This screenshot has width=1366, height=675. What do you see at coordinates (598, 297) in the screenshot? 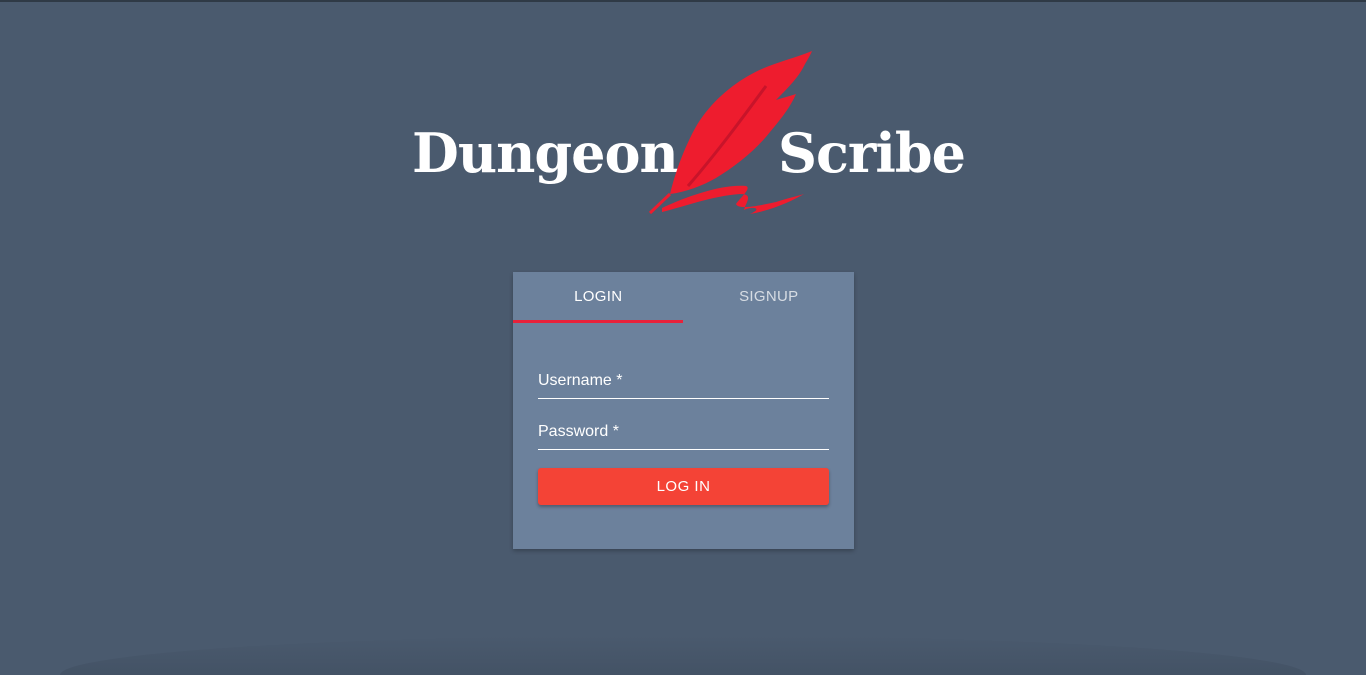
I see `tab-login: LOGIN` at bounding box center [598, 297].